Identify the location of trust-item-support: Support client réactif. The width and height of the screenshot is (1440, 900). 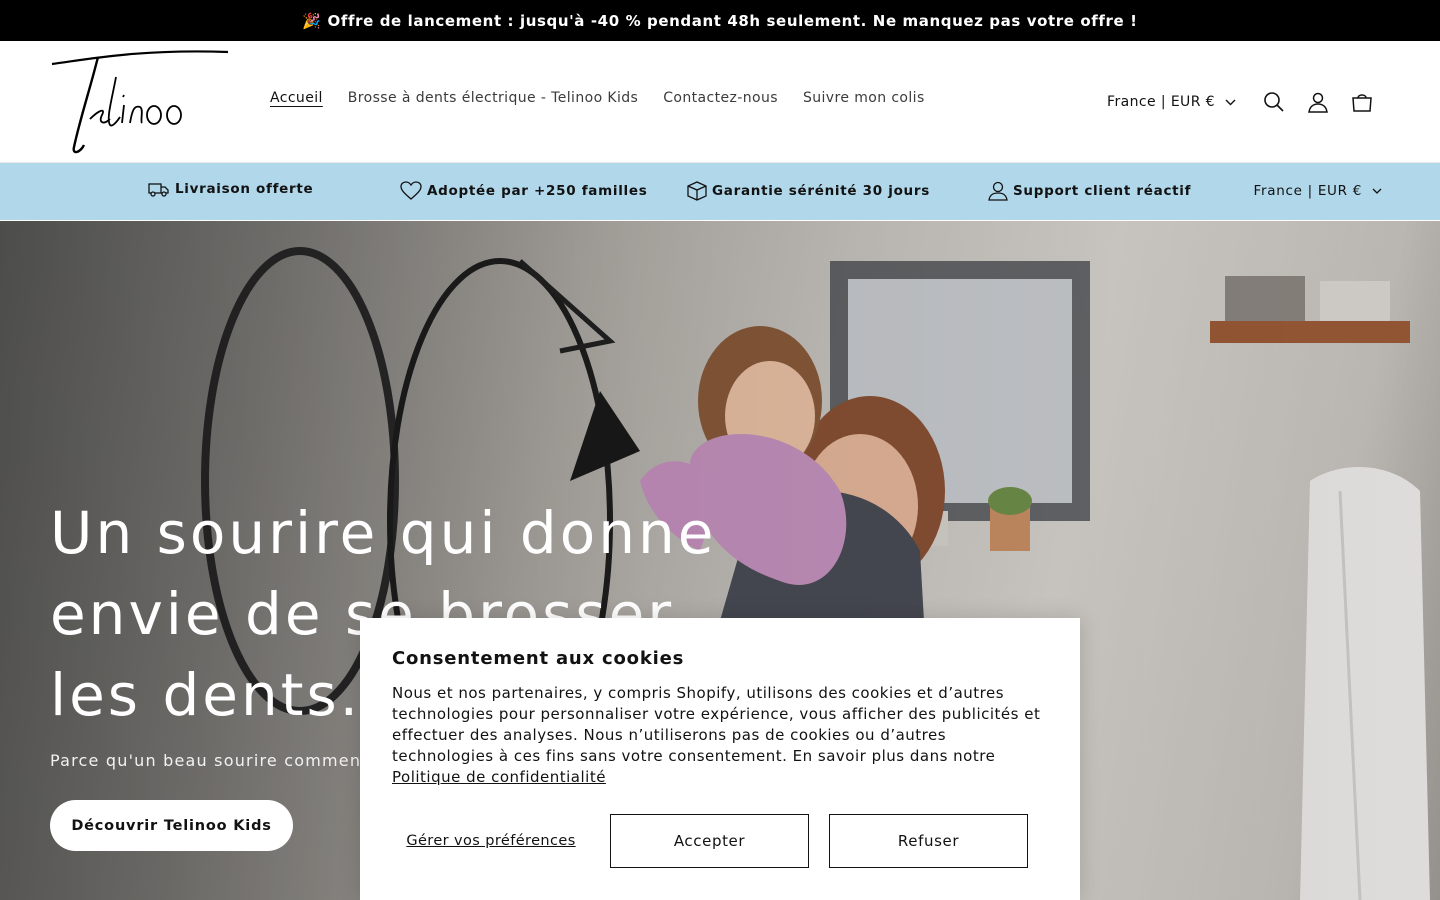
(1089, 191).